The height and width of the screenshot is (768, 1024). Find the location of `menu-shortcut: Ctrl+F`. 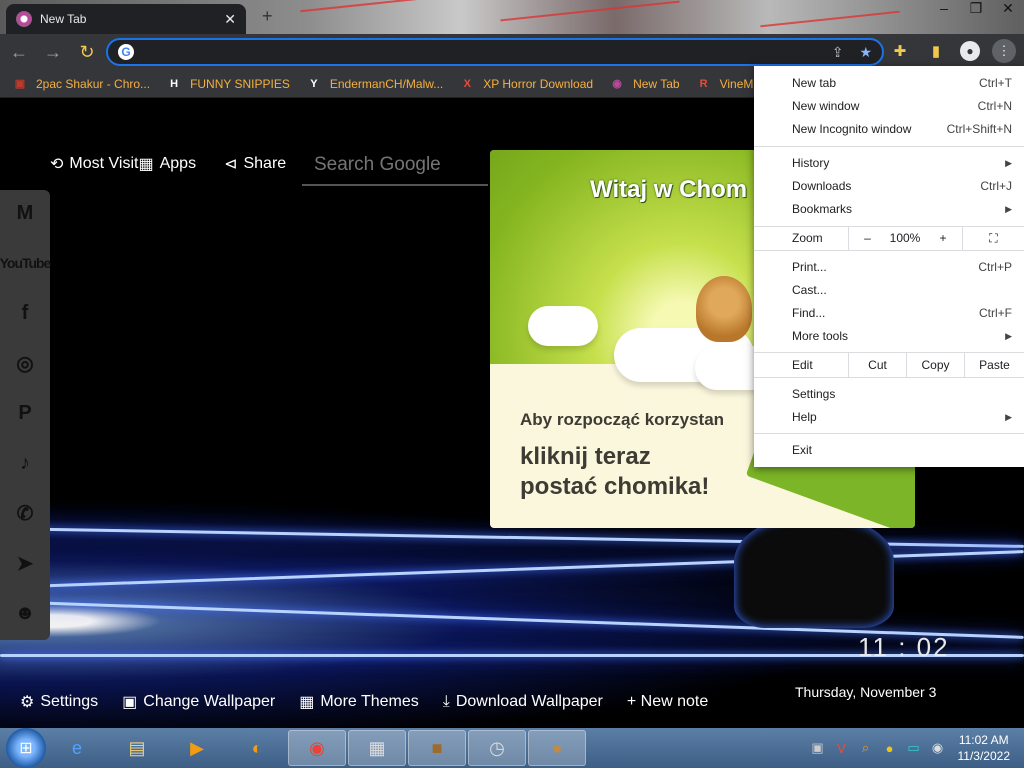

menu-shortcut: Ctrl+F is located at coordinates (995, 313).